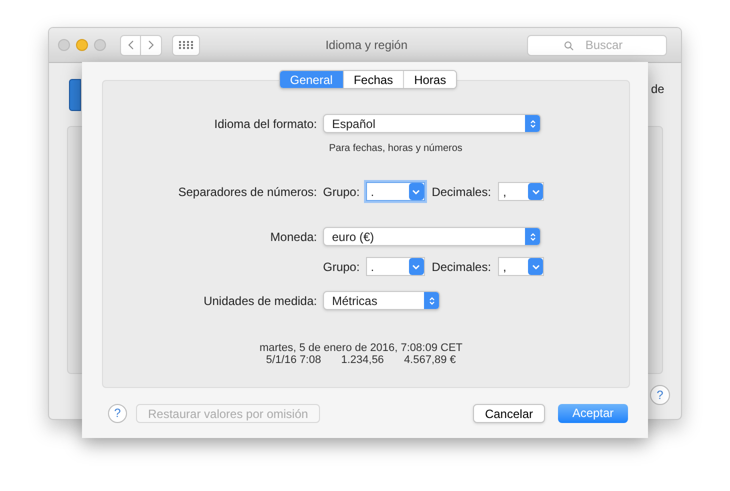  I want to click on grid-icon, so click(186, 45).